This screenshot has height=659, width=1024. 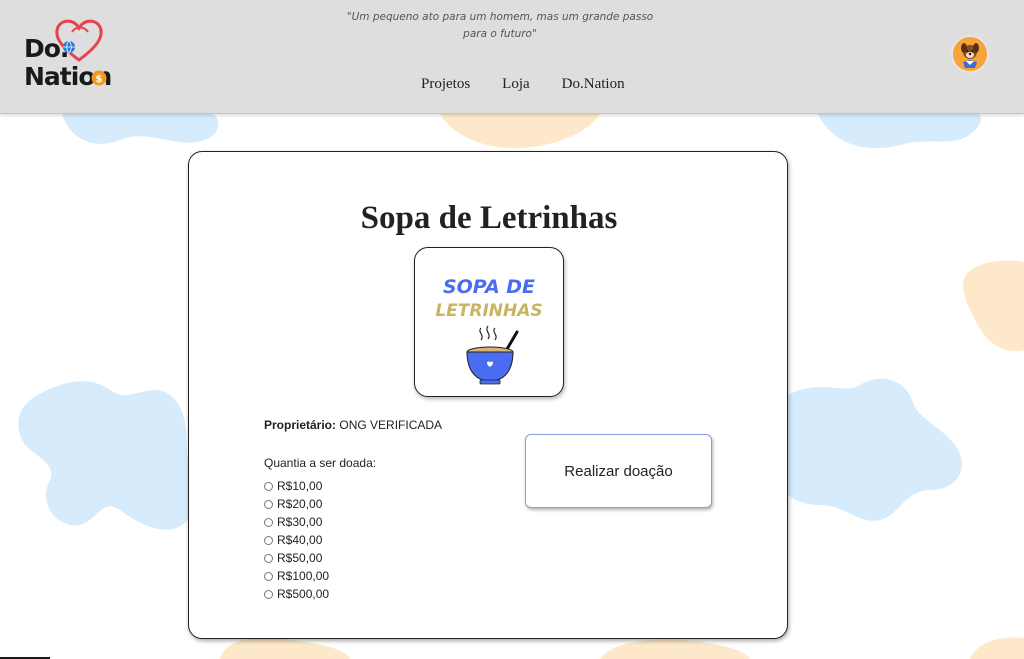 I want to click on amount-option-30: R$30,00, so click(x=296, y=522).